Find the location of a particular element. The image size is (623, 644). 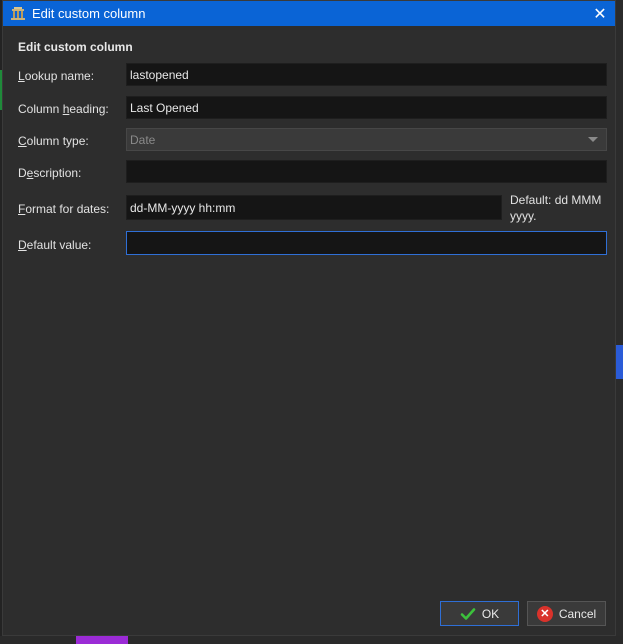

checkmark-icon is located at coordinates (468, 614).